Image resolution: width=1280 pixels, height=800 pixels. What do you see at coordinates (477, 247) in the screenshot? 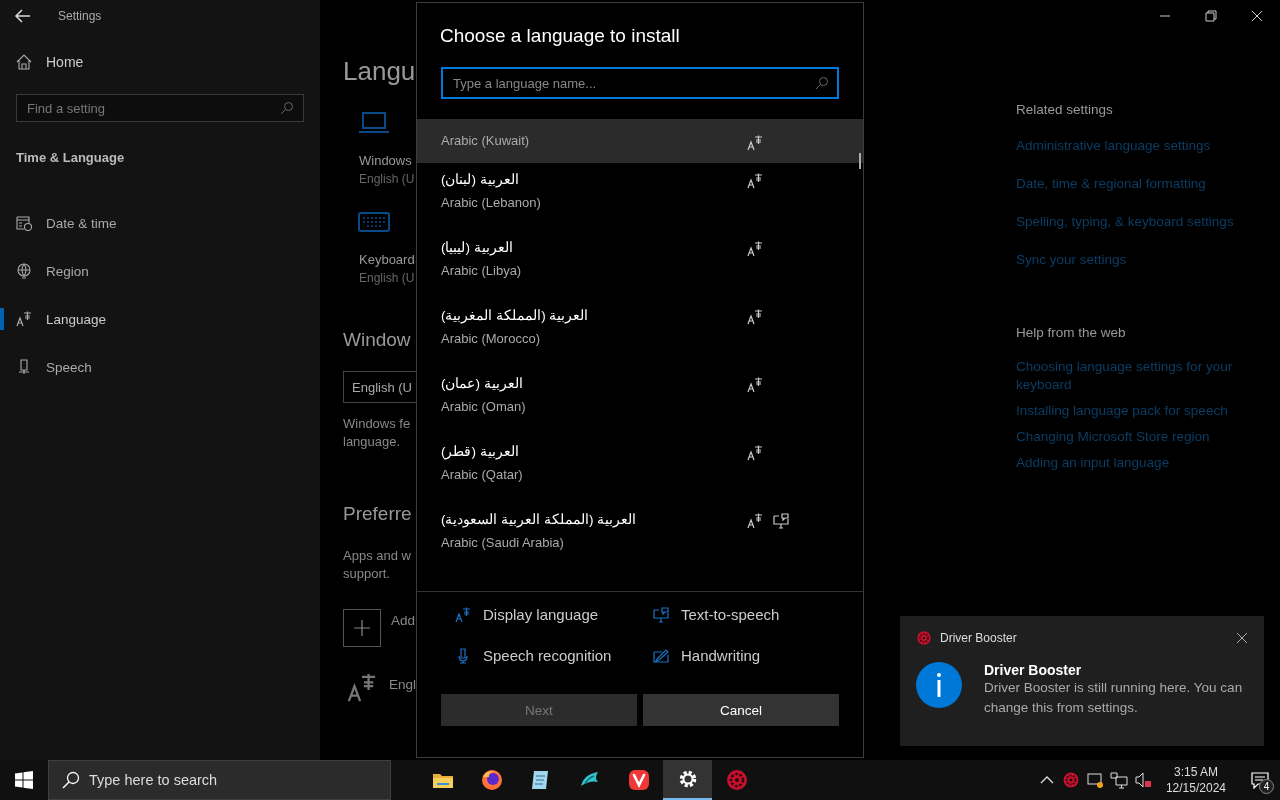
I see `native-language-name: العربية (ليبيا)` at bounding box center [477, 247].